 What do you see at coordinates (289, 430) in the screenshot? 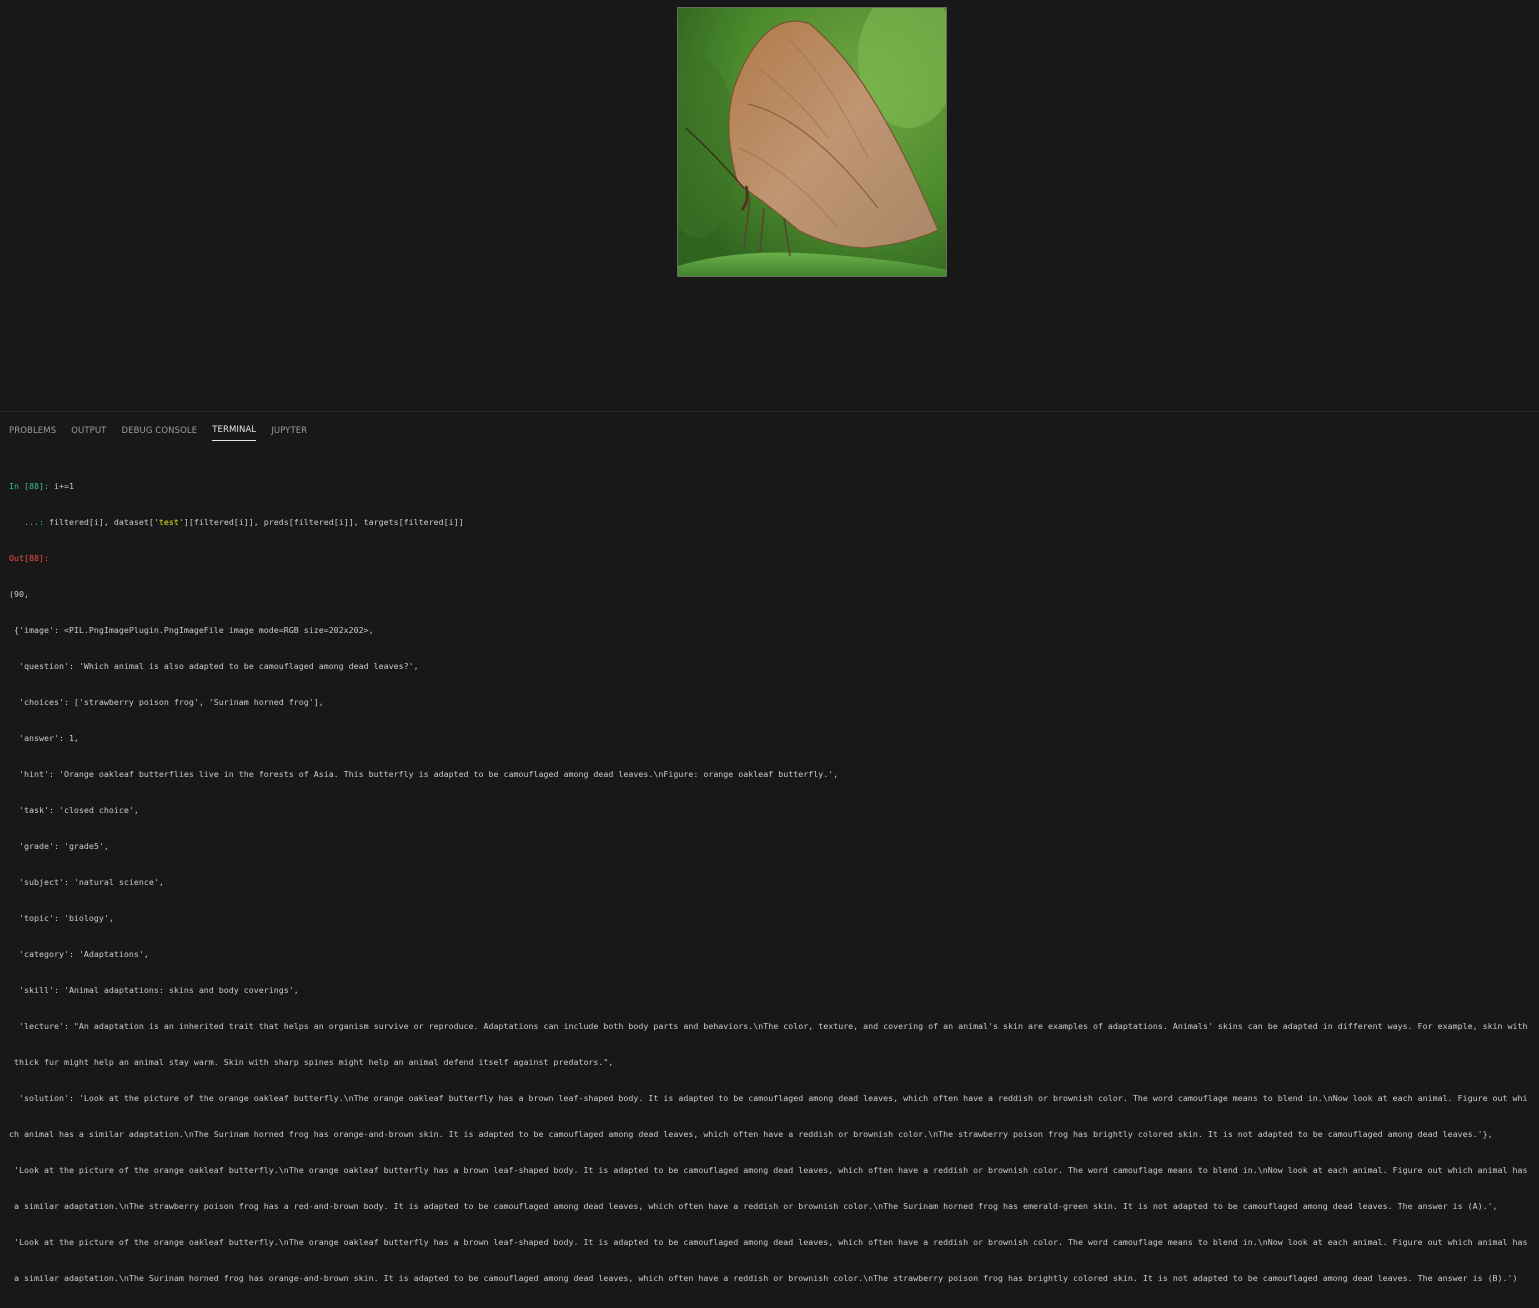
I see `tab-jupyter: JUPYTER` at bounding box center [289, 430].